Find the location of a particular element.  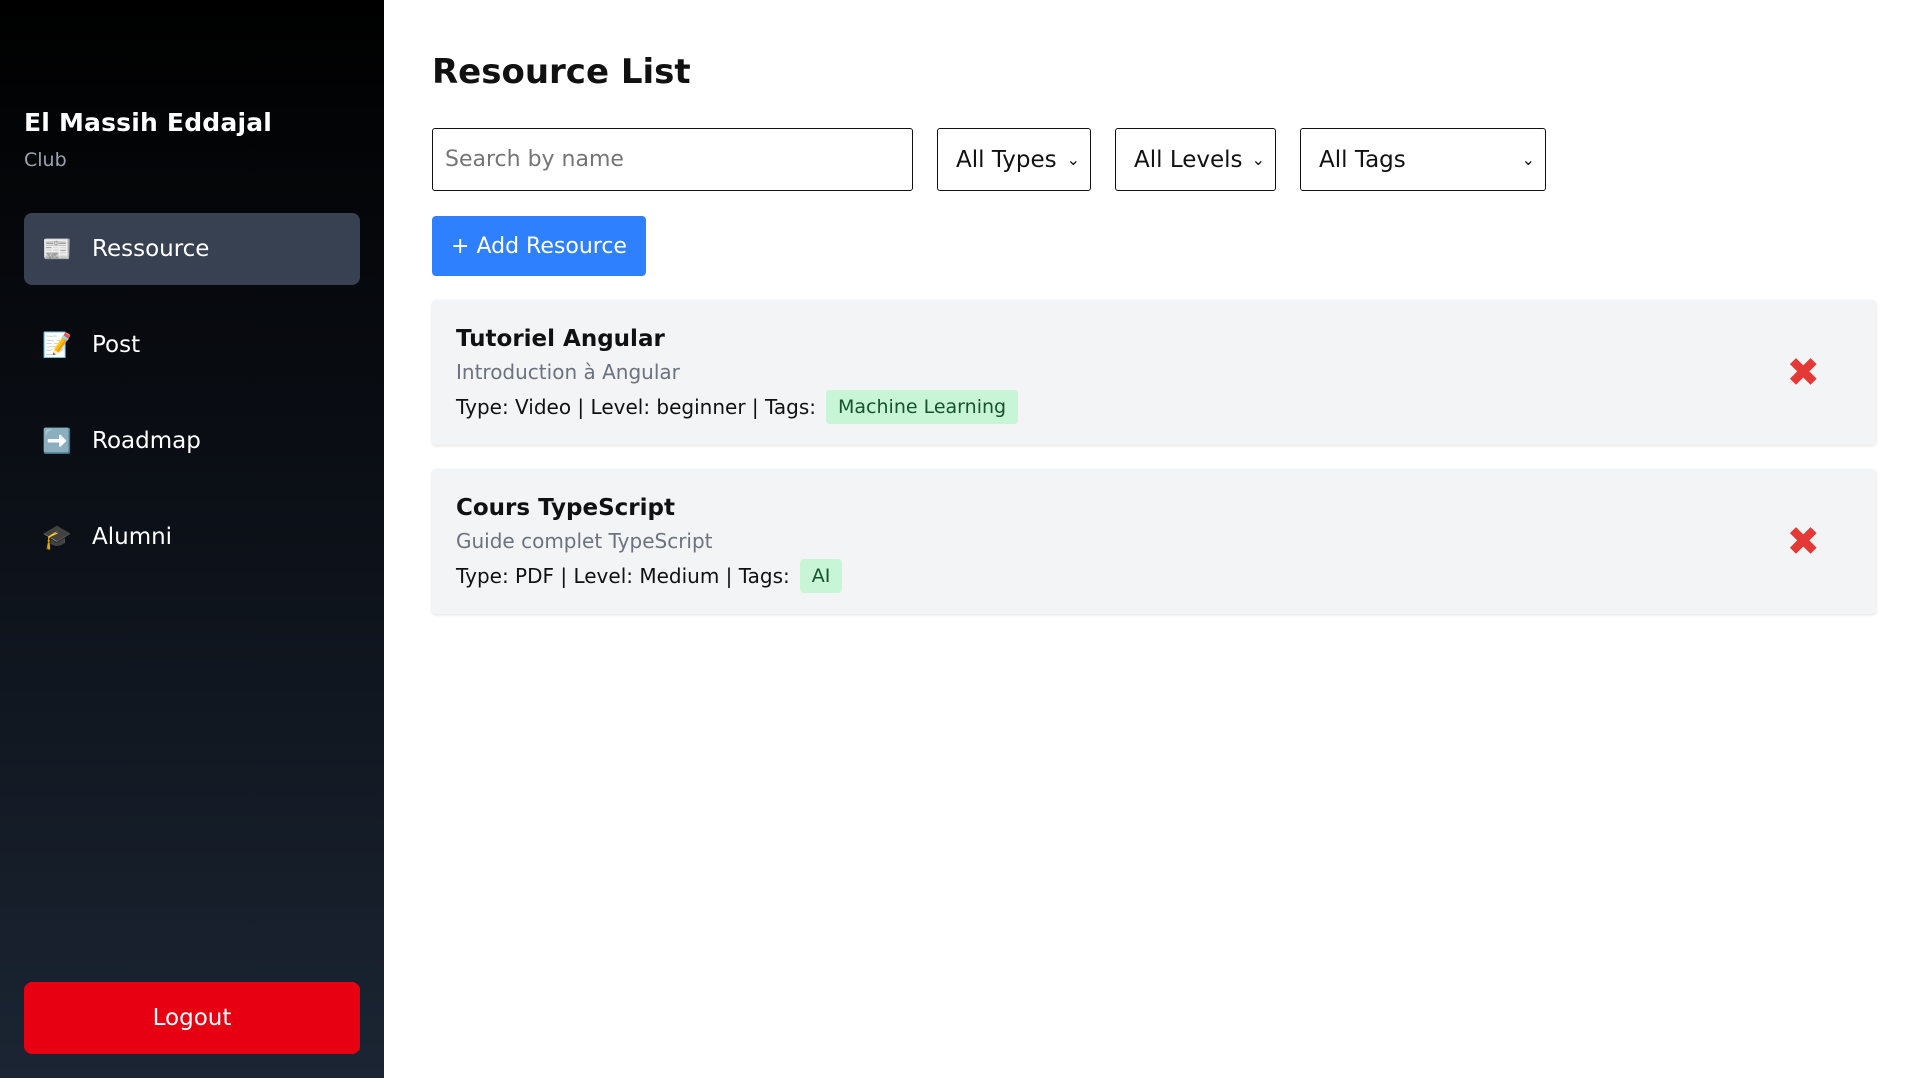

sidebar-item-post: 📝 Post is located at coordinates (192, 345).